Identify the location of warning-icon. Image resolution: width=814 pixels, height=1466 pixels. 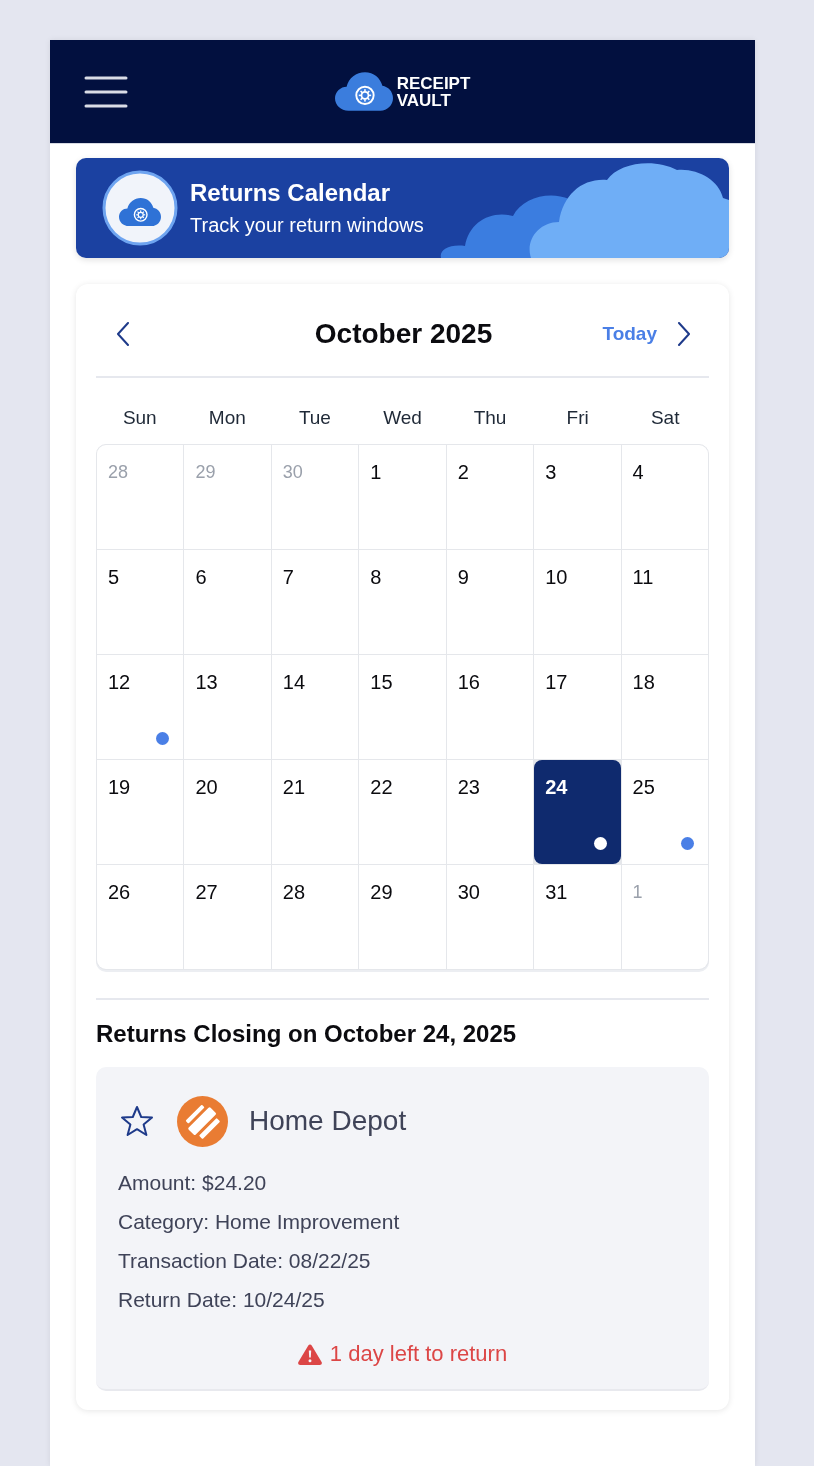
(309, 1354).